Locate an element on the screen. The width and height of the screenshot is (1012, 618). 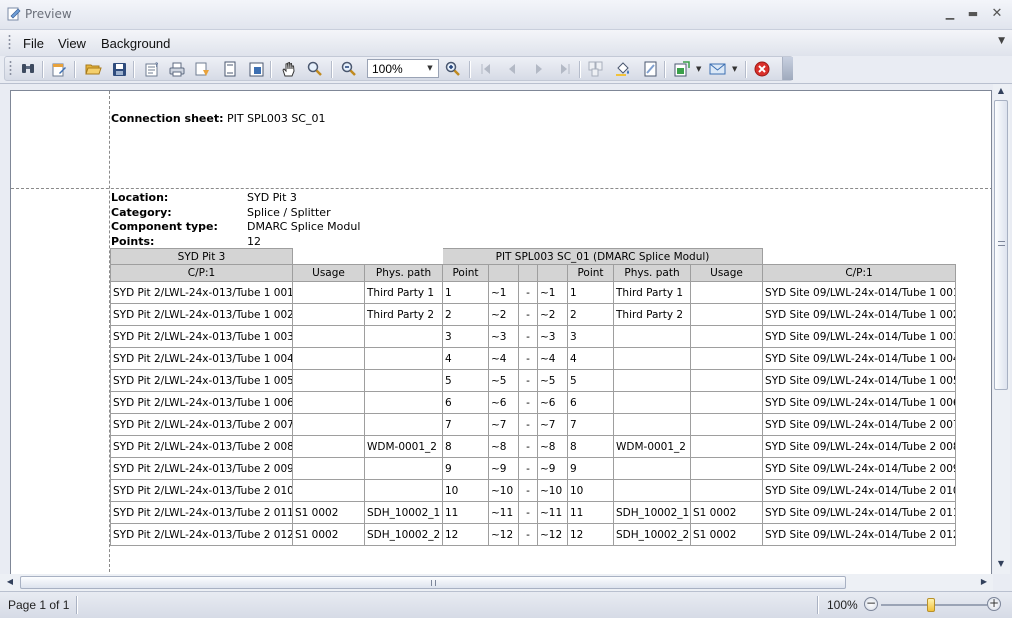
watermark-button is located at coordinates (650, 69).